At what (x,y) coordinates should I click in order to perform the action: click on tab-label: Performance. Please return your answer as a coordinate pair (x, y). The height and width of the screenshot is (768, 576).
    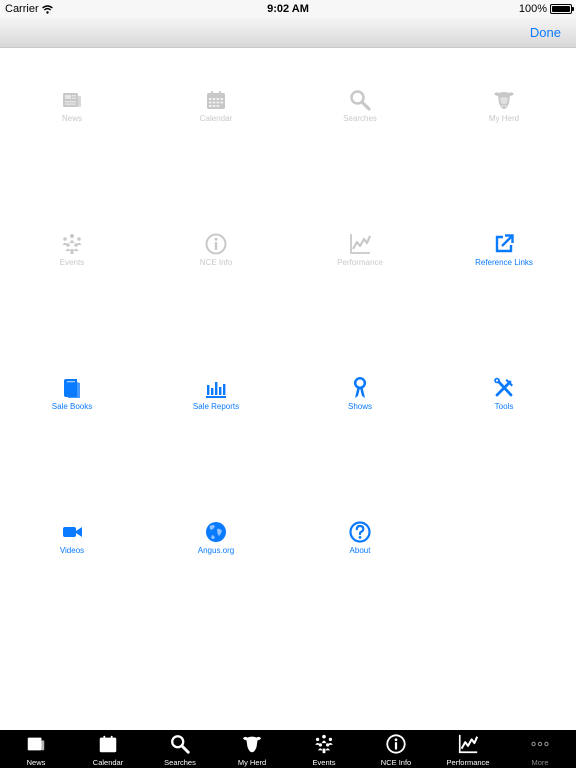
    Looking at the image, I should click on (468, 762).